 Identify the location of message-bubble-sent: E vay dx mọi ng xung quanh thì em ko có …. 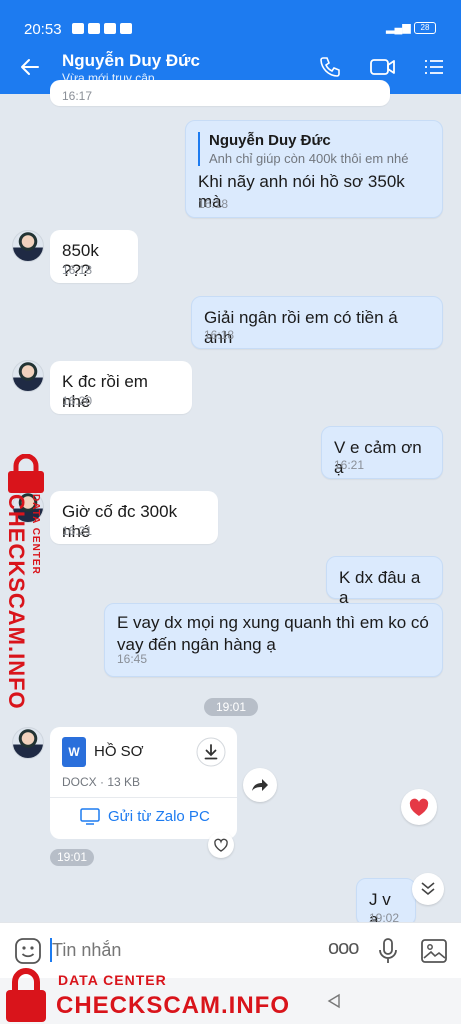
(273, 640).